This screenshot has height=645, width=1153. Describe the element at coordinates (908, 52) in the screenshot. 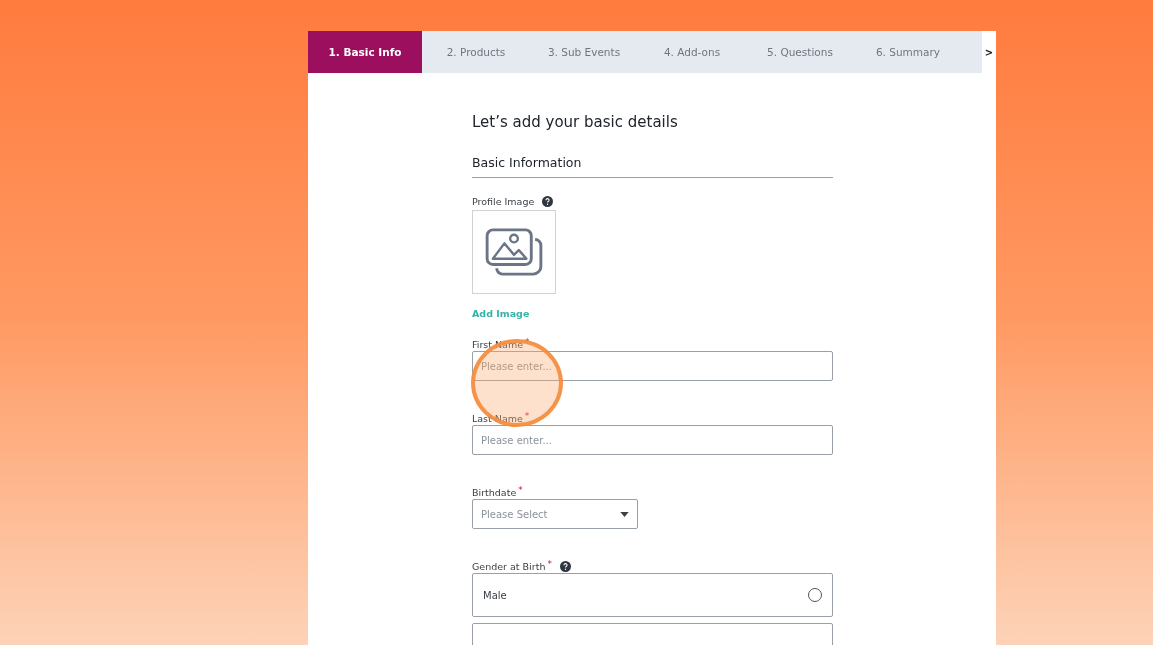

I see `step-tab: 6. Summary` at that location.